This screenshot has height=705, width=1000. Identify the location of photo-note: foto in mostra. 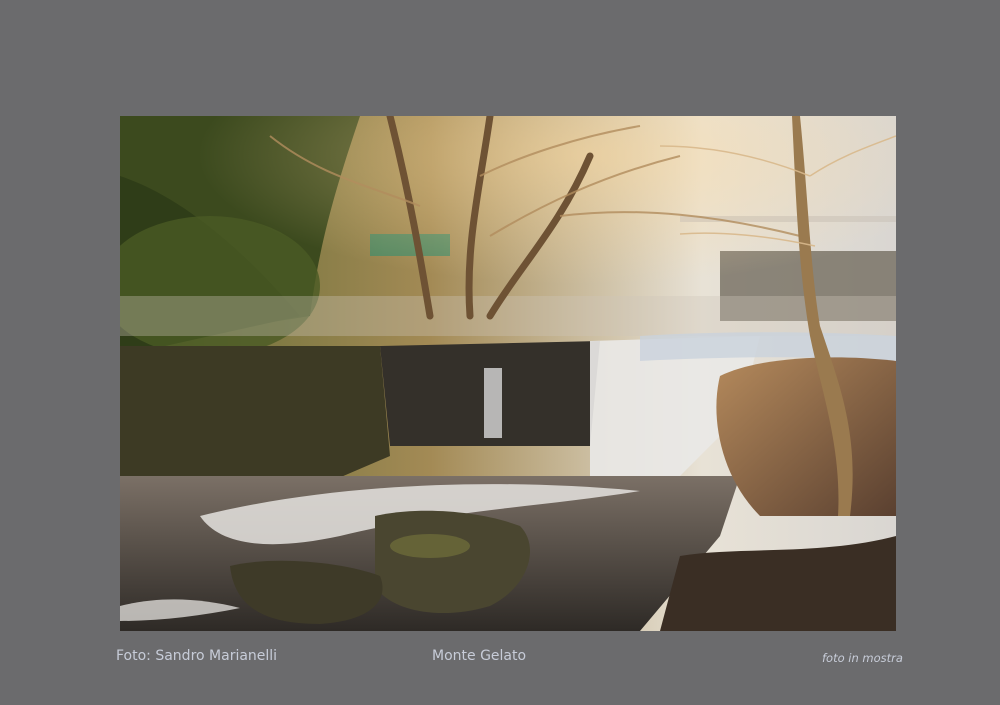
(862, 658).